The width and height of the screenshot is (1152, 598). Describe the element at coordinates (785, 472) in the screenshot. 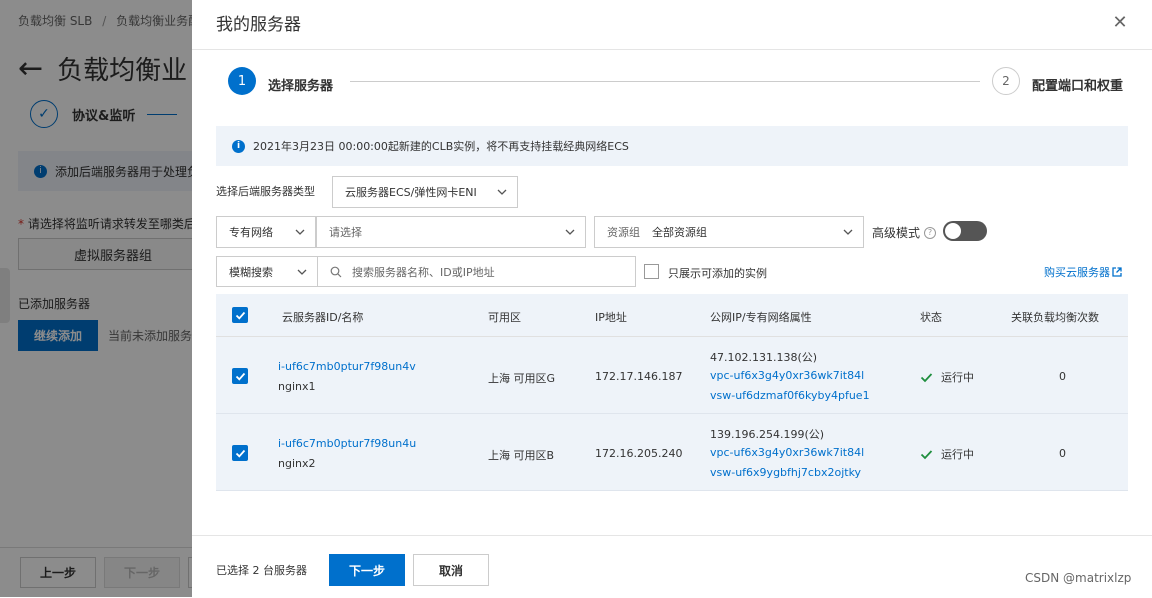

I see `vswitch-link: vsw-uf6x9ygbfhj7cbx2ojtky` at that location.